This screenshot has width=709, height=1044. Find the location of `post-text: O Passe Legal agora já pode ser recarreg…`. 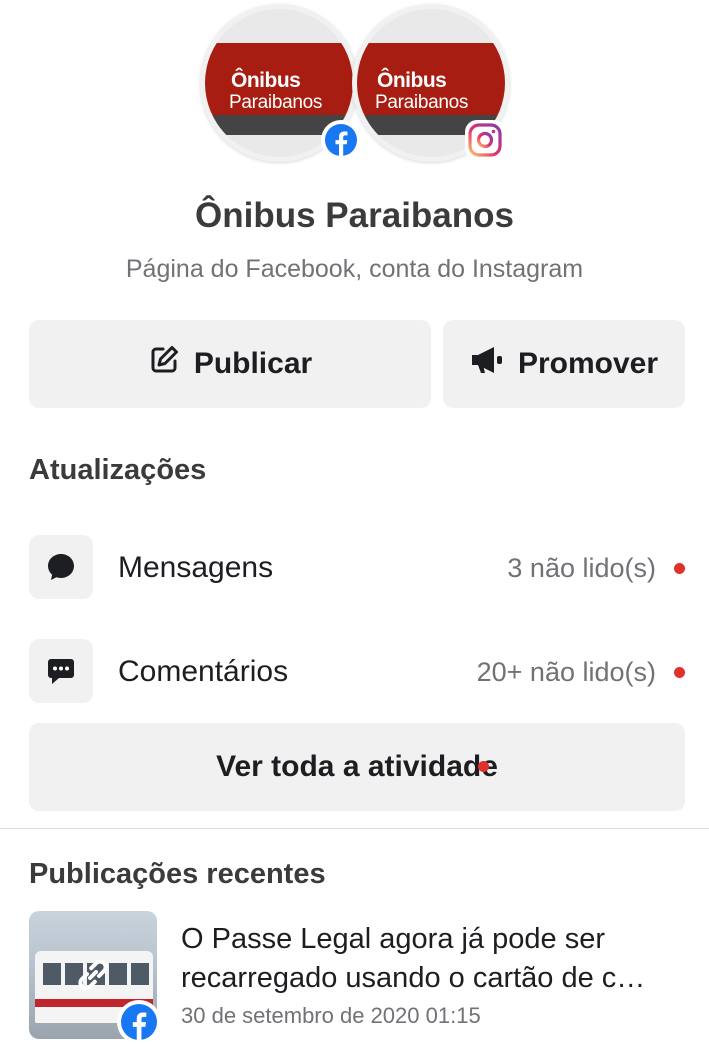

post-text: O Passe Legal agora já pode ser recarreg… is located at coordinates (413, 958).